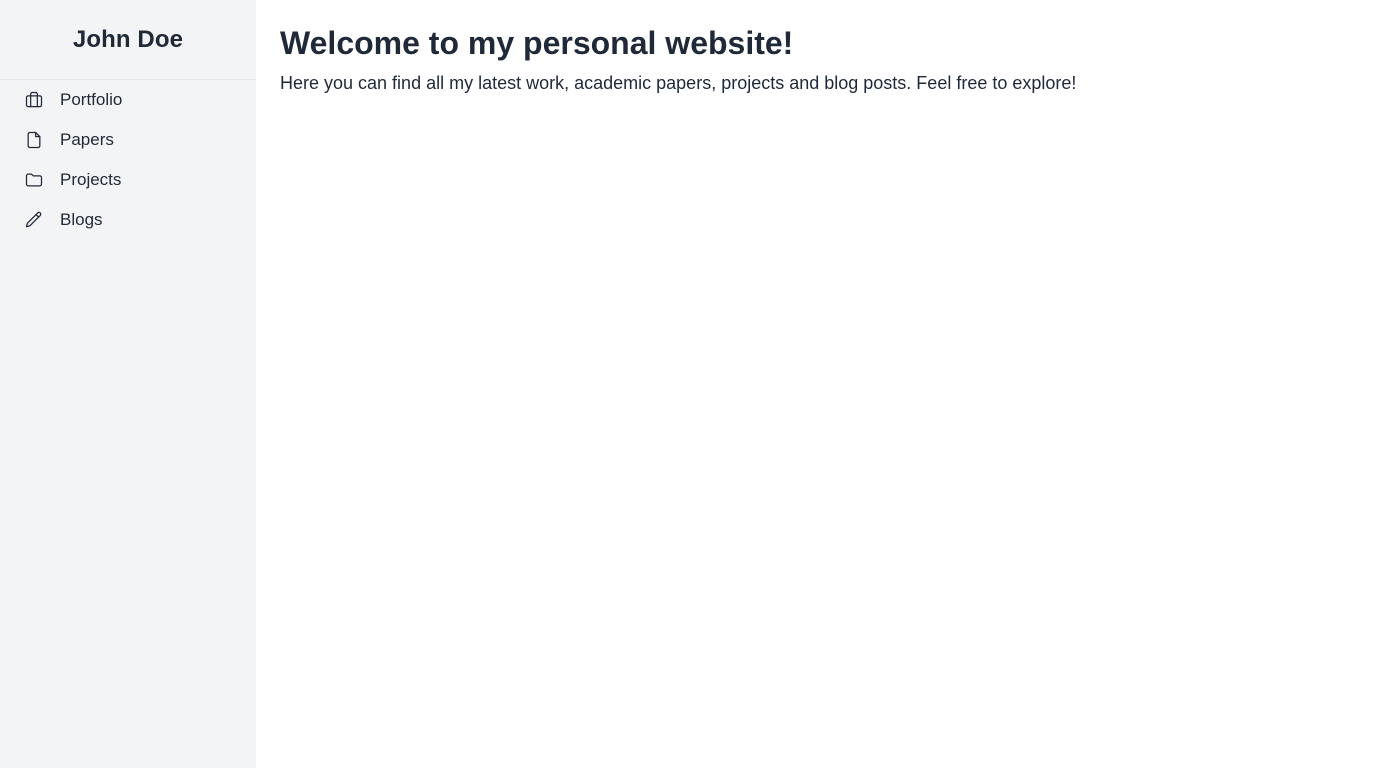  What do you see at coordinates (34, 100) in the screenshot?
I see `briefcase-icon` at bounding box center [34, 100].